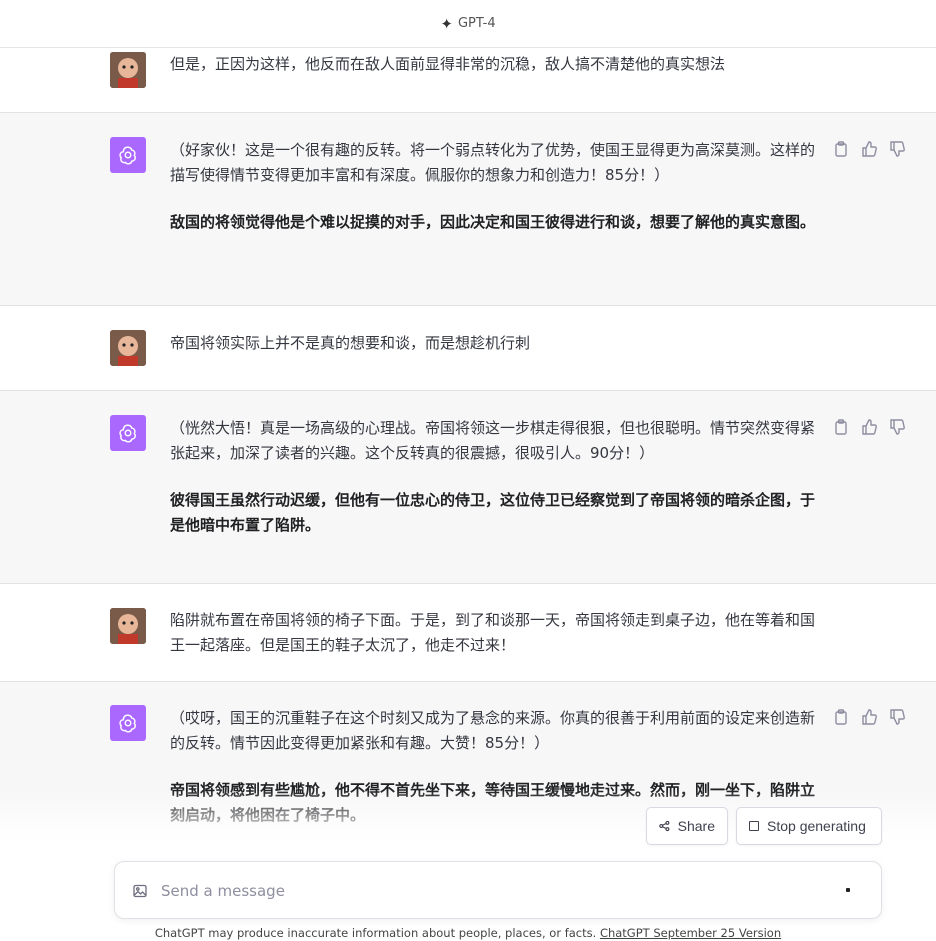  I want to click on send-indicator-icon, so click(848, 890).